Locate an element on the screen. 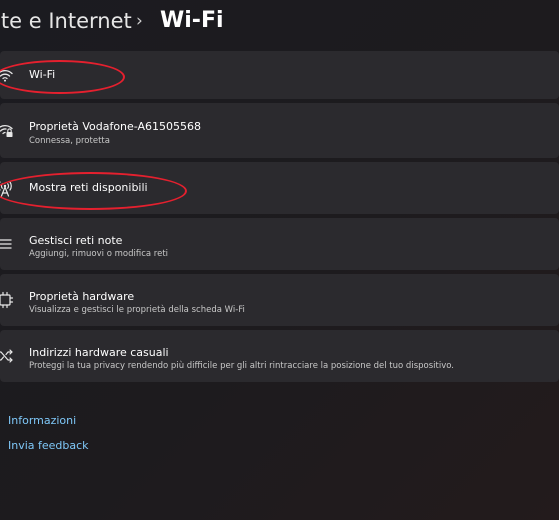  breadcrumb-parent: ete e Internet is located at coordinates (66, 21).